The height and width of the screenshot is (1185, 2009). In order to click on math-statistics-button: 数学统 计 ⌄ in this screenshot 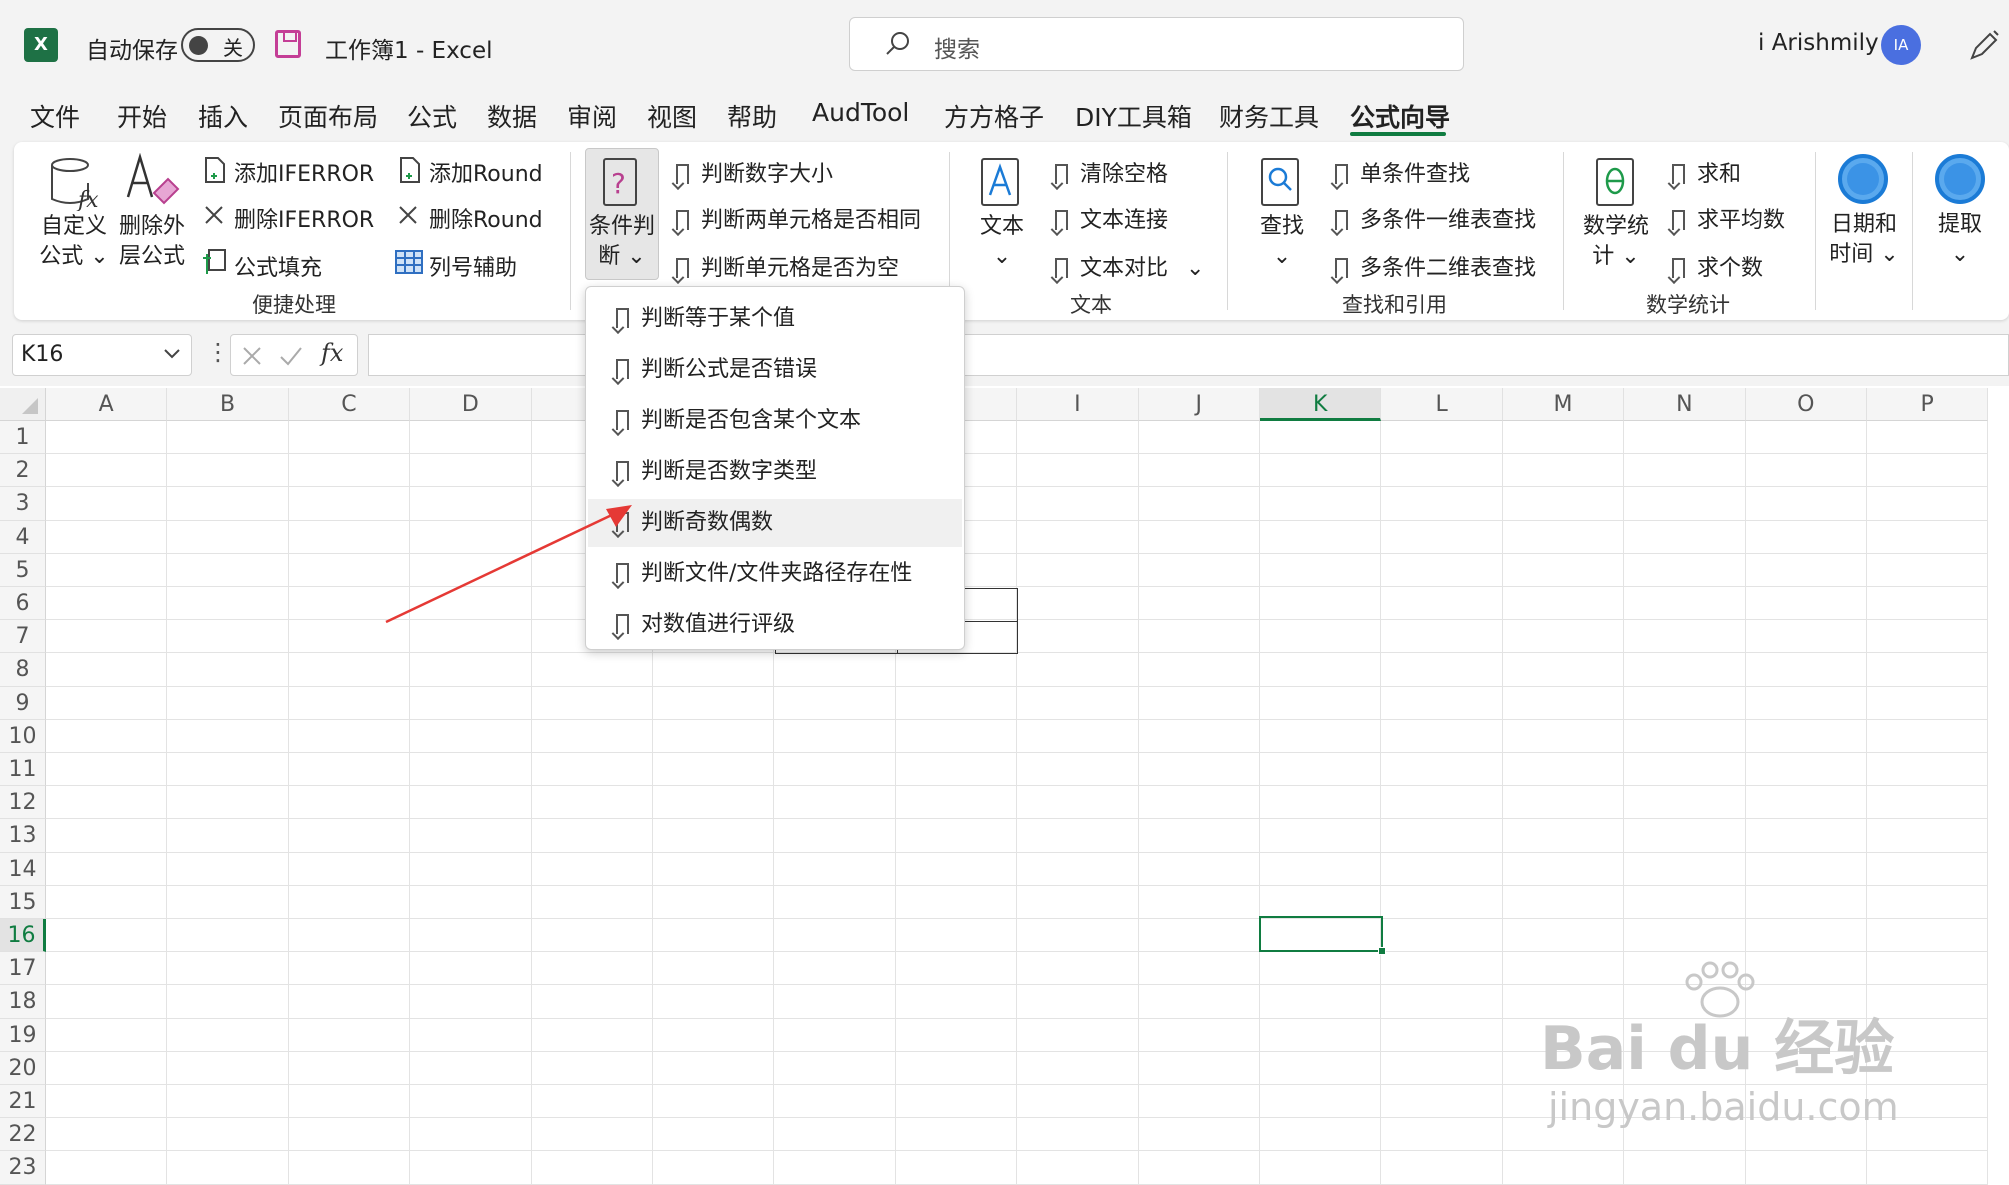, I will do `click(1616, 242)`.